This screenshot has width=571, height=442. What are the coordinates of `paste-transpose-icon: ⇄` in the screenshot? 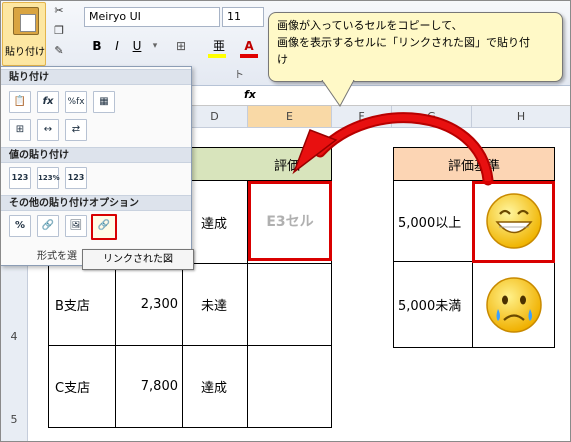 It's located at (76, 130).